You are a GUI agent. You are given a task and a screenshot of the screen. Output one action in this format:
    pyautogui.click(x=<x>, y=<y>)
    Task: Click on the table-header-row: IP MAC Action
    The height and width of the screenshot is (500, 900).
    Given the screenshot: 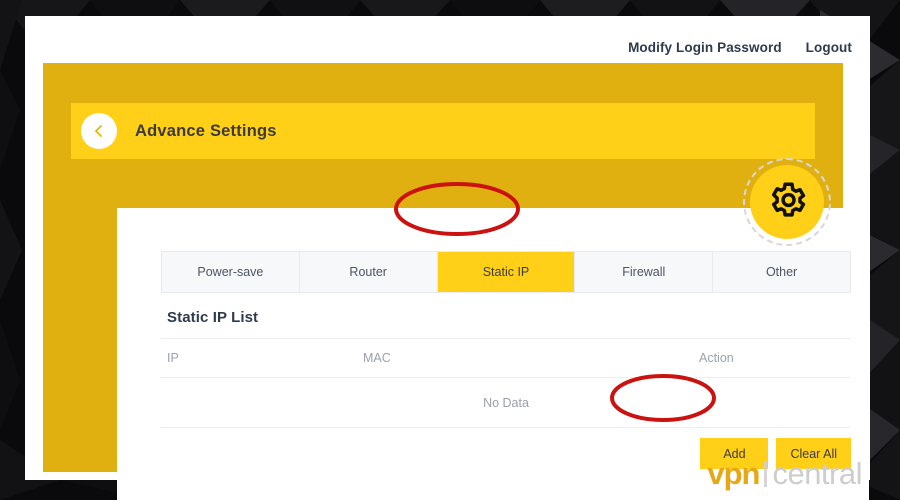 What is the action you would take?
    pyautogui.click(x=506, y=358)
    